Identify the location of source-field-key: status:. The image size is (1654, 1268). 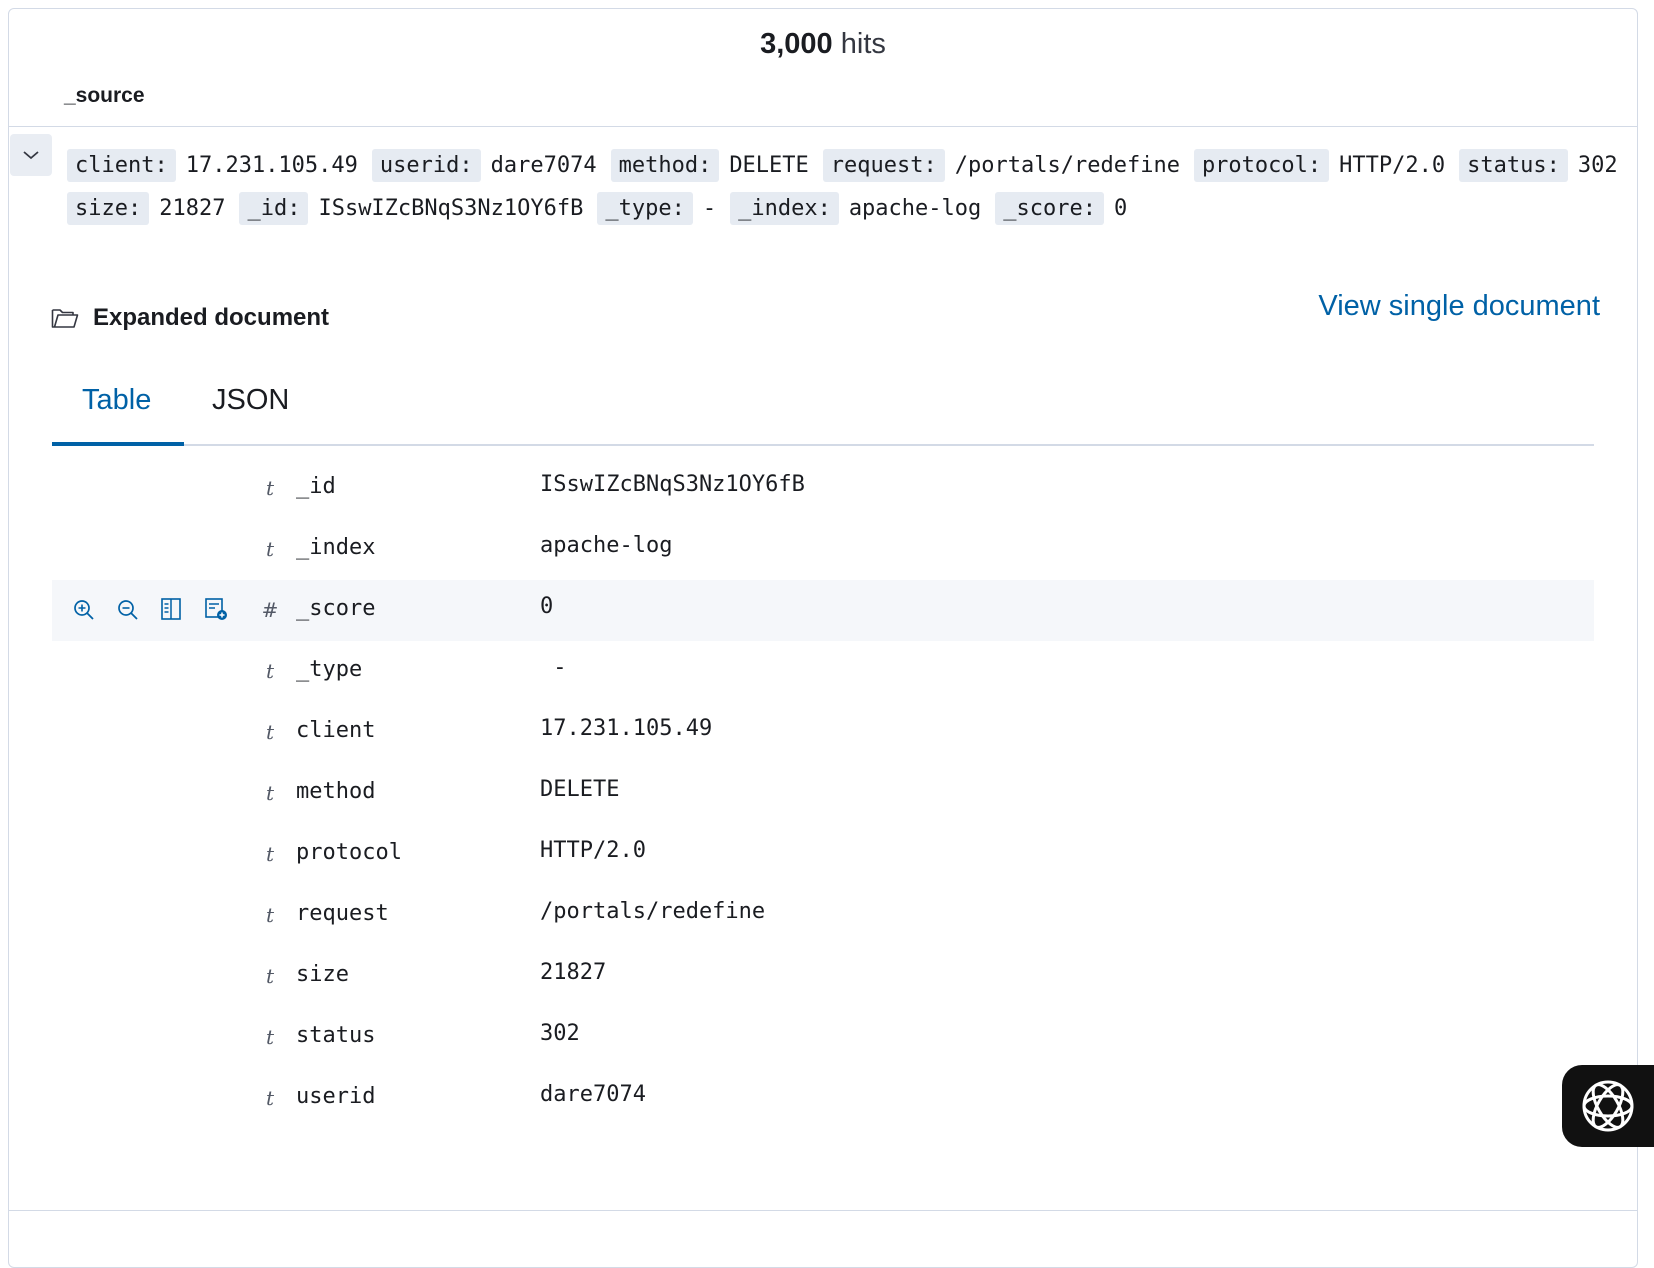
(1513, 165).